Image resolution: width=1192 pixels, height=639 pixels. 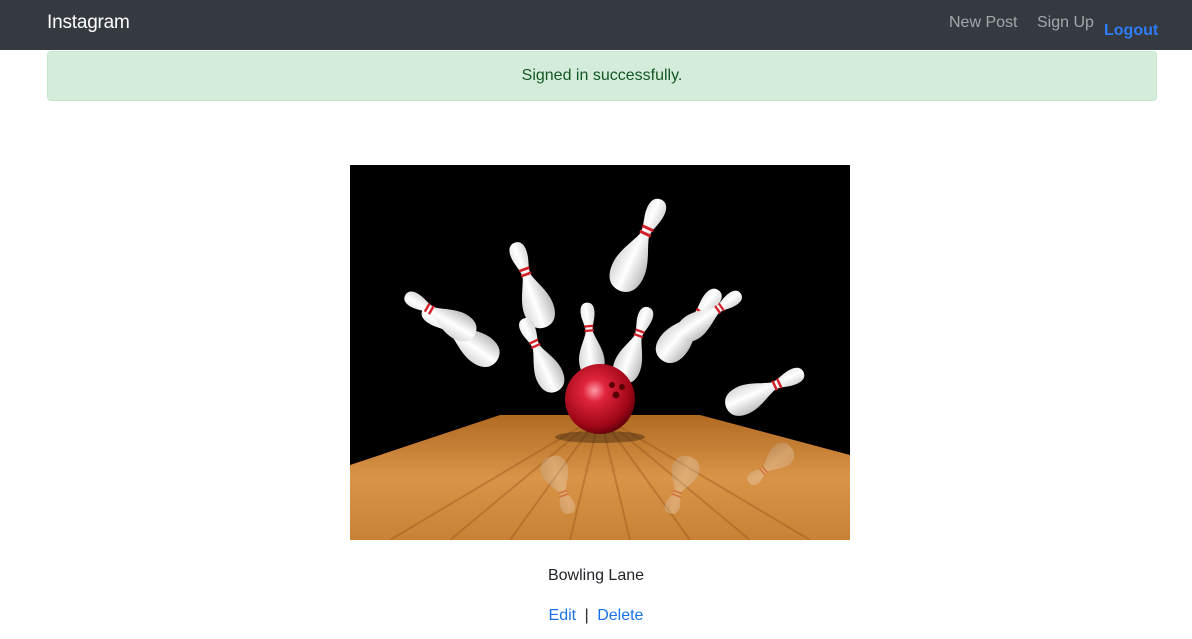 What do you see at coordinates (1131, 31) in the screenshot?
I see `logout-link: Logout` at bounding box center [1131, 31].